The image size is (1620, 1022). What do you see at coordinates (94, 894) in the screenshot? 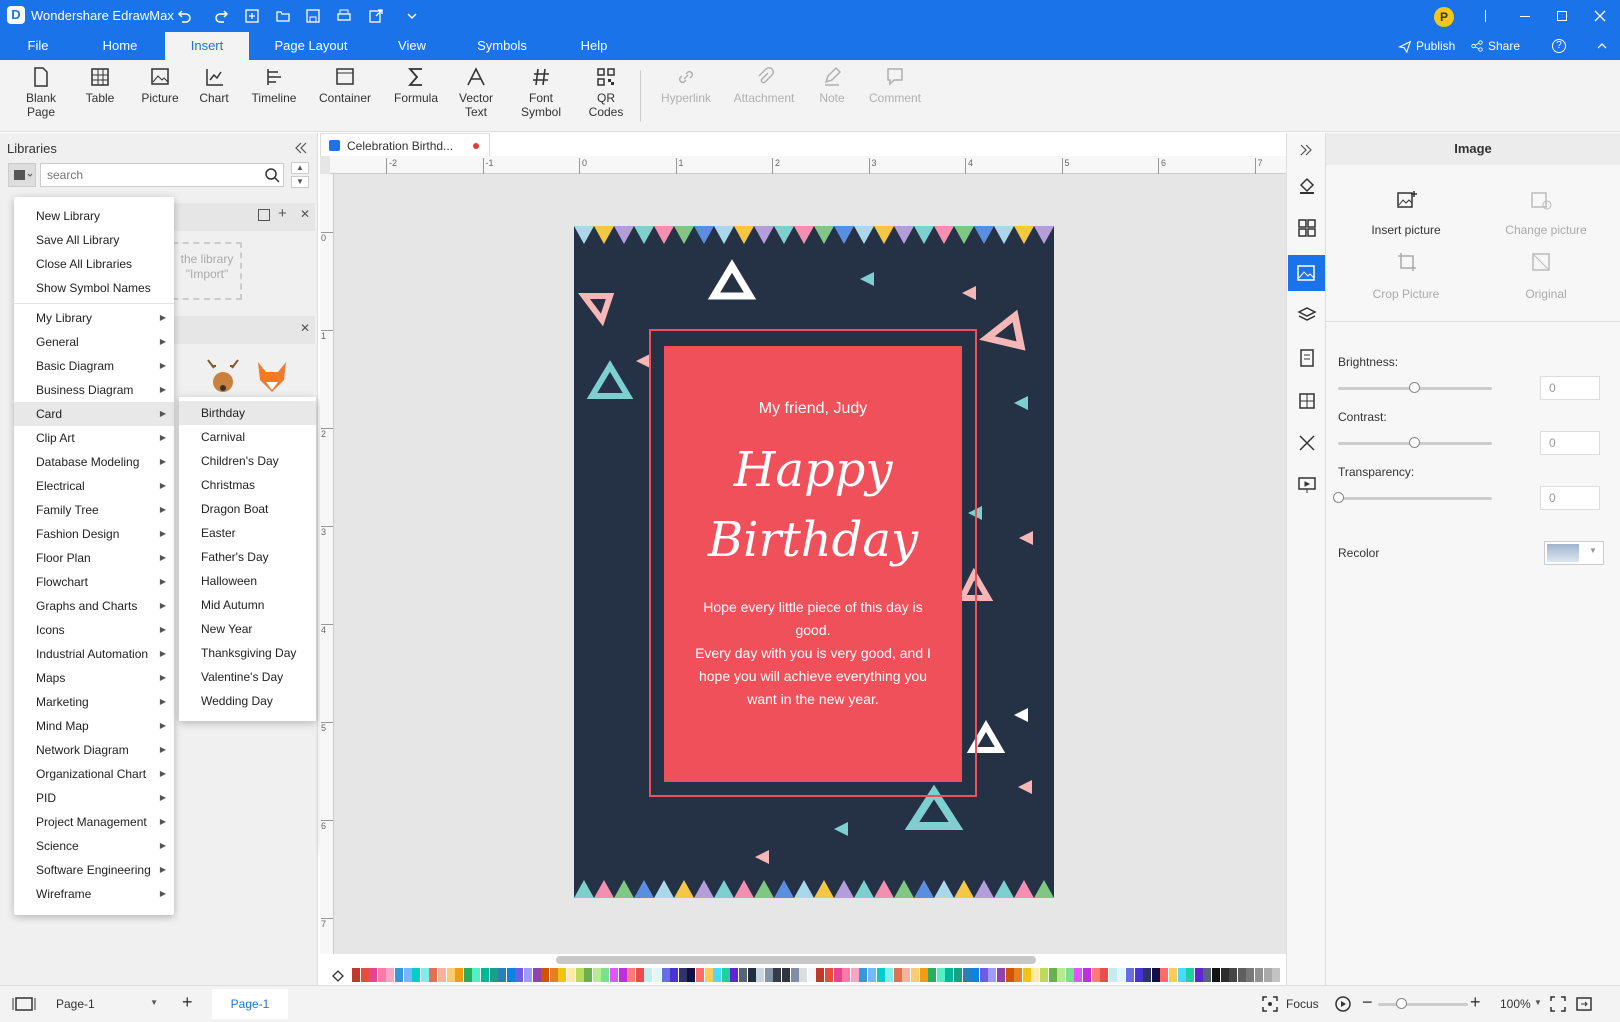
I see `menu-item-wireframe: Wireframe ▶` at bounding box center [94, 894].